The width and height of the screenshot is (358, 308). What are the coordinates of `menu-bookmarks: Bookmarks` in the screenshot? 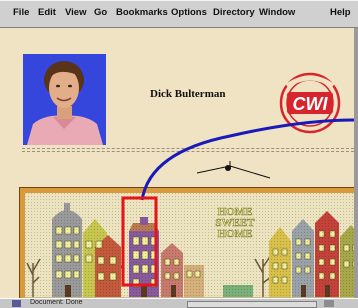 It's located at (142, 12).